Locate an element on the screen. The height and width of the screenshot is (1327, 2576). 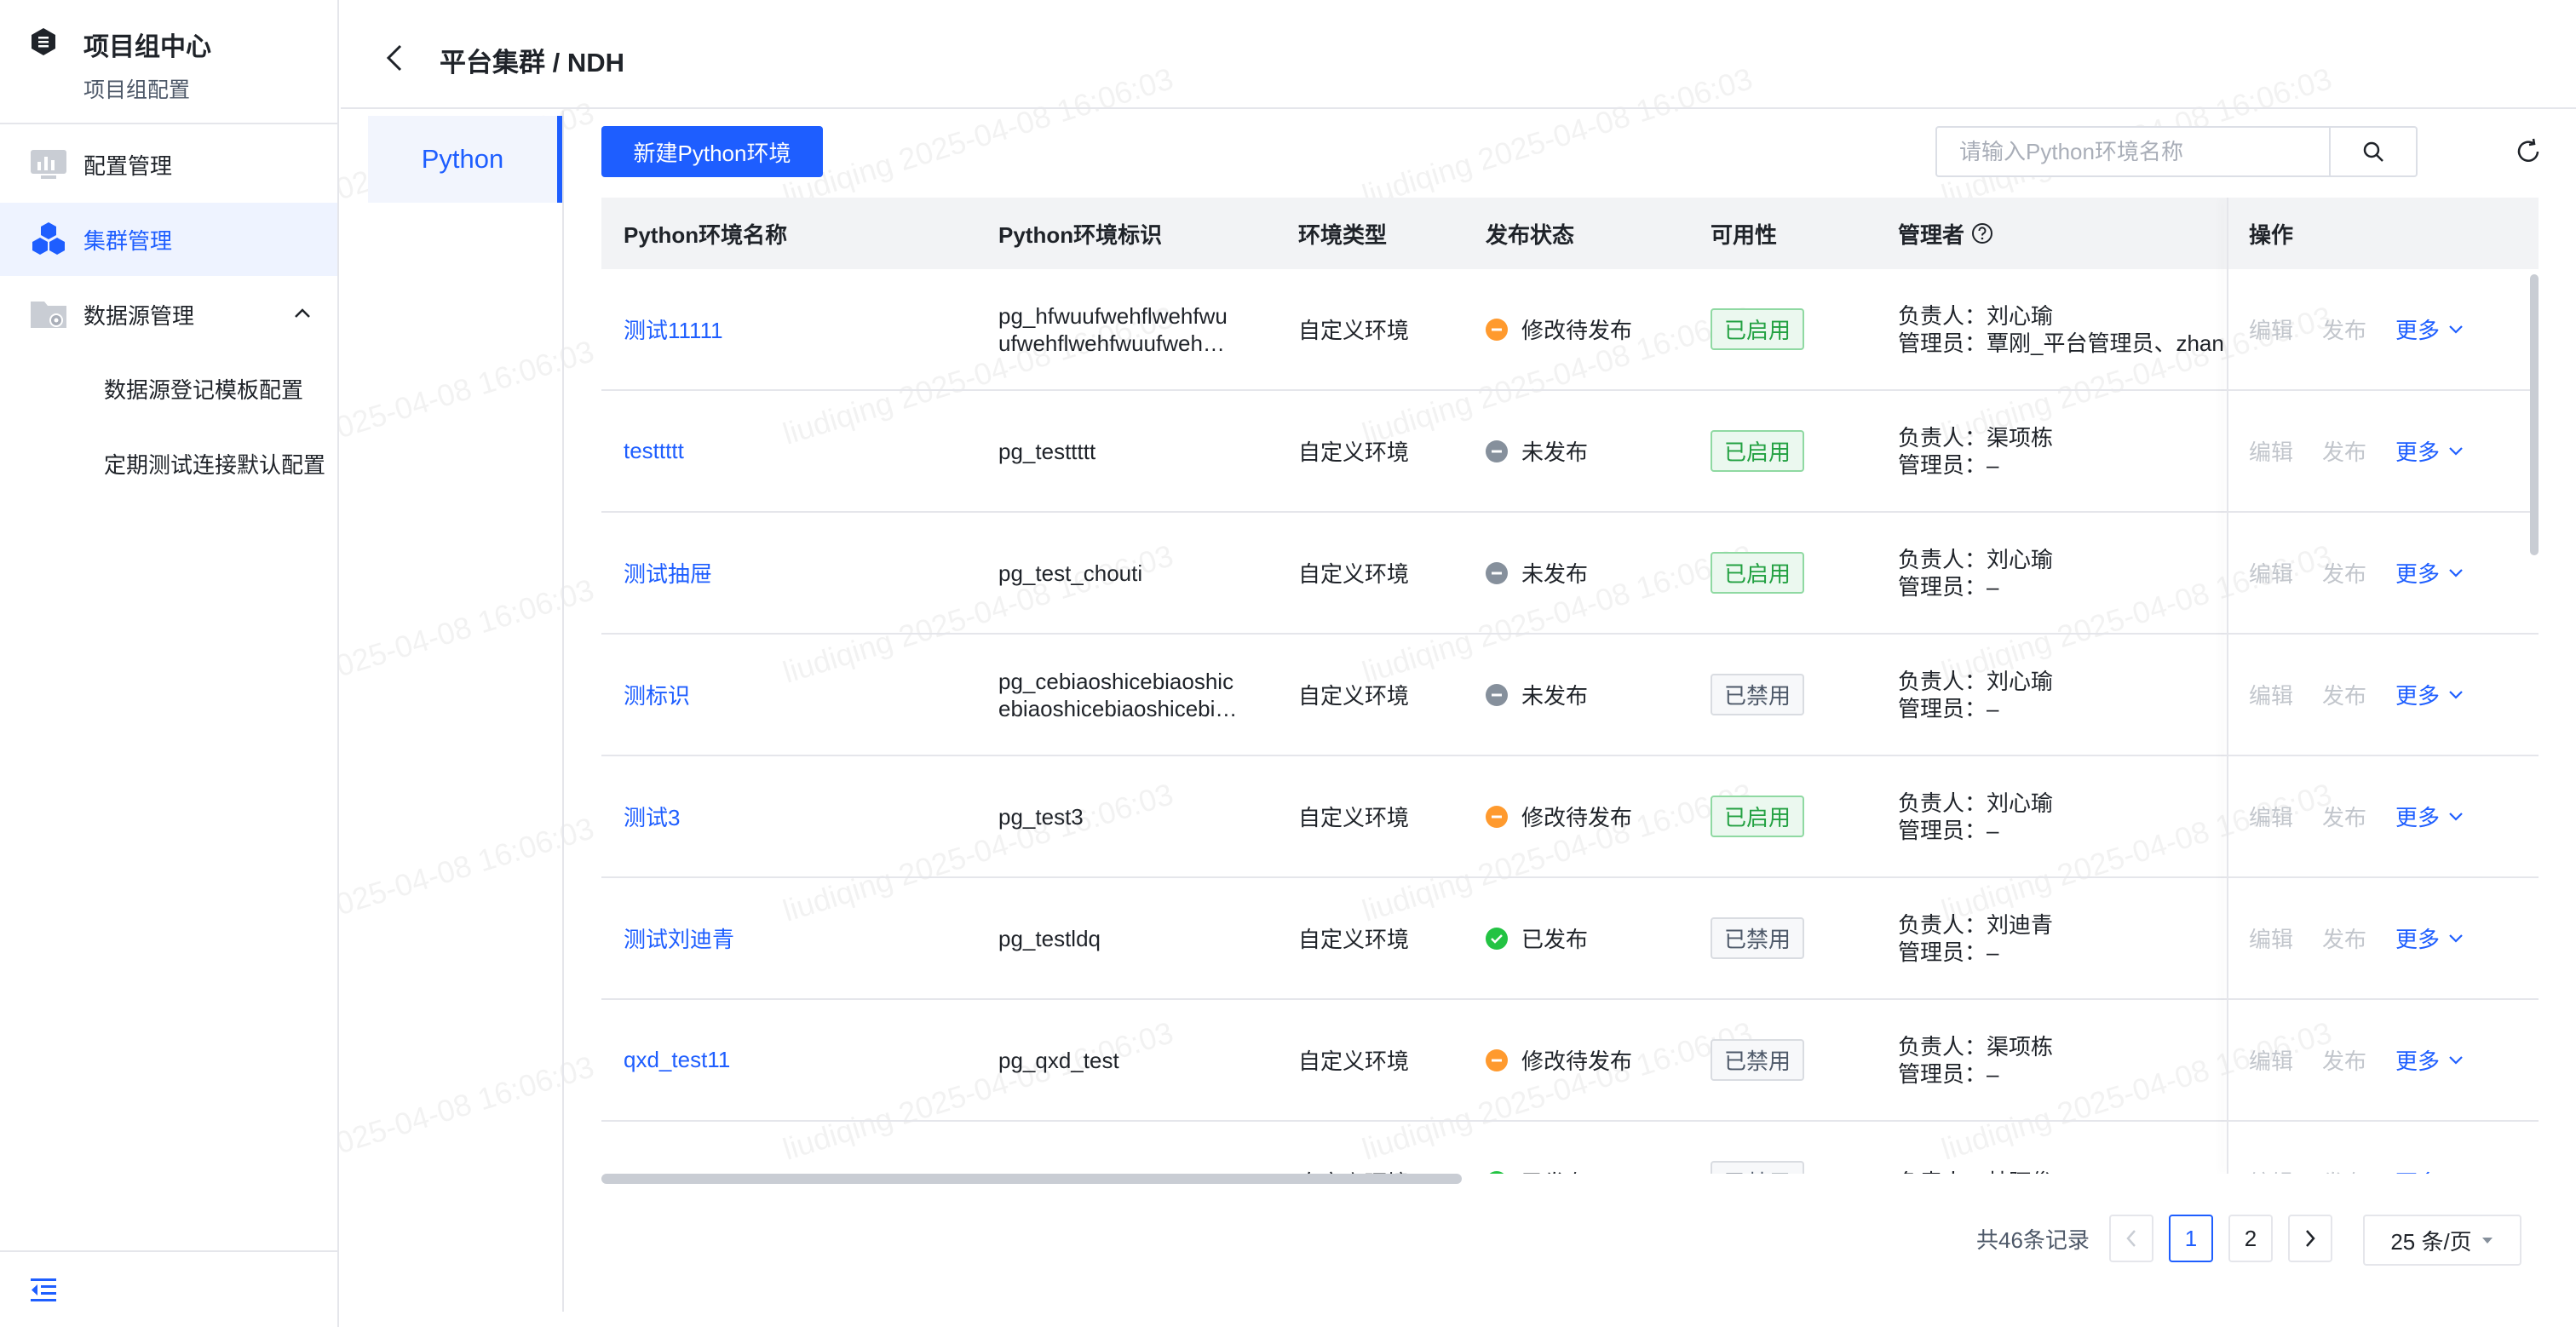
project-hex-icon is located at coordinates (43, 41).